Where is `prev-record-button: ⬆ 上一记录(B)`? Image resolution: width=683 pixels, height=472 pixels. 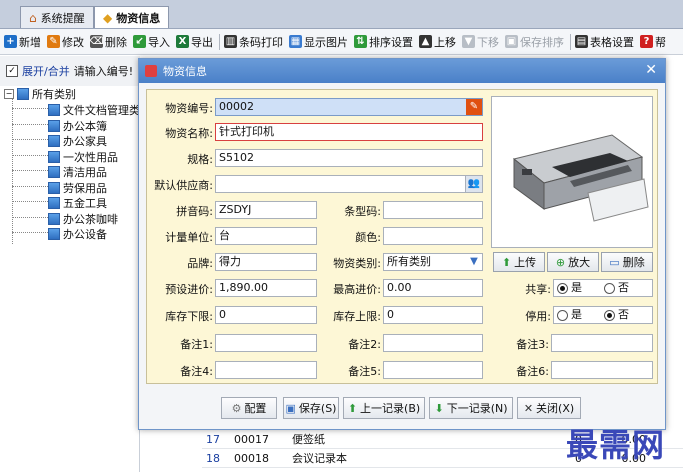 prev-record-button: ⬆ 上一记录(B) is located at coordinates (384, 408).